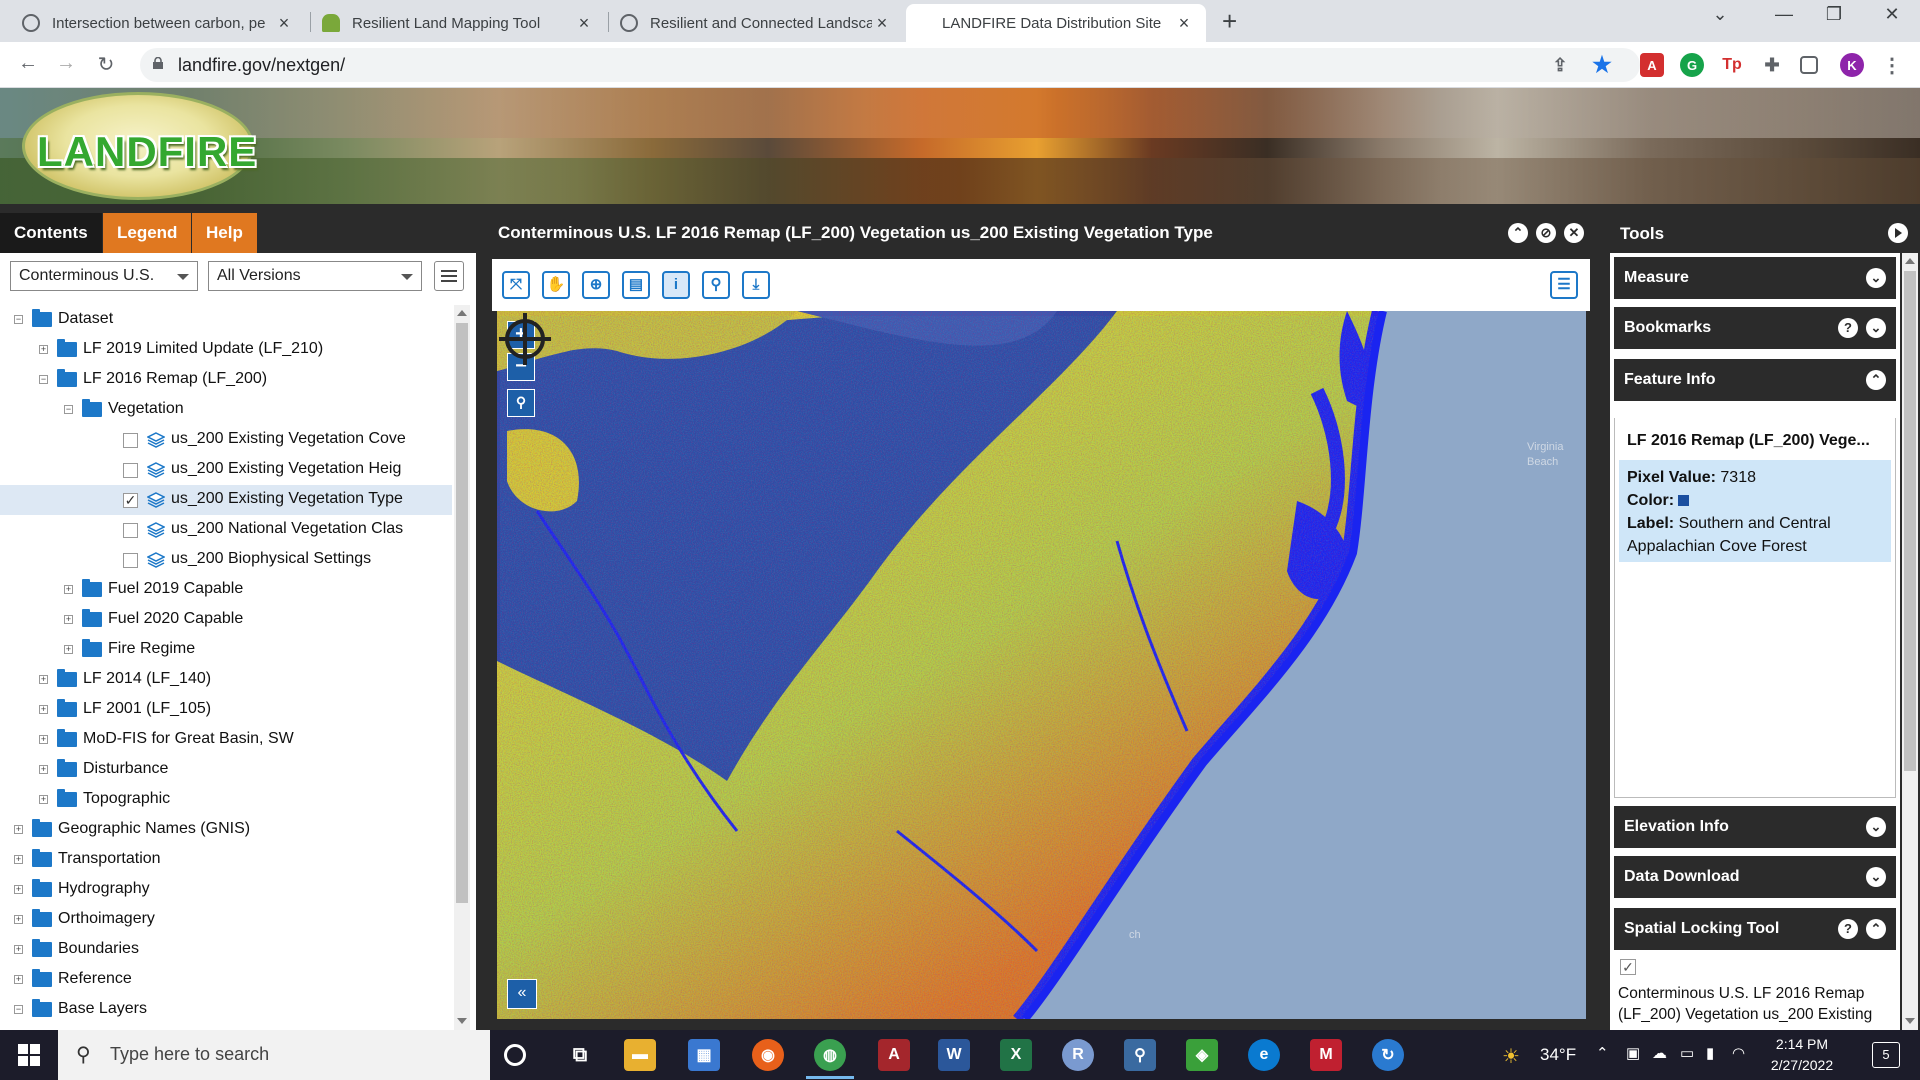  I want to click on tree-item: + Orthoimagery, so click(226, 920).